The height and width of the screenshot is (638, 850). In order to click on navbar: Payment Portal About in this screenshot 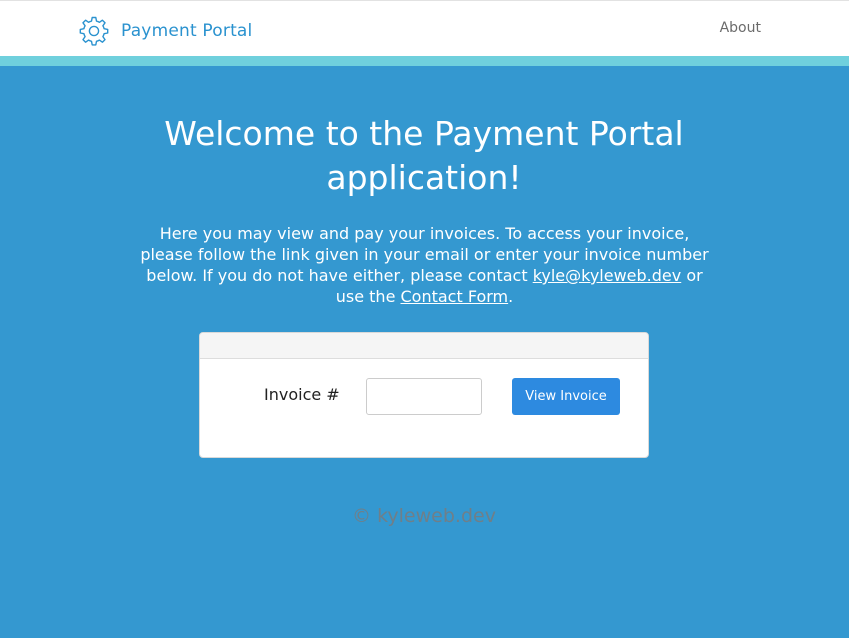, I will do `click(424, 28)`.